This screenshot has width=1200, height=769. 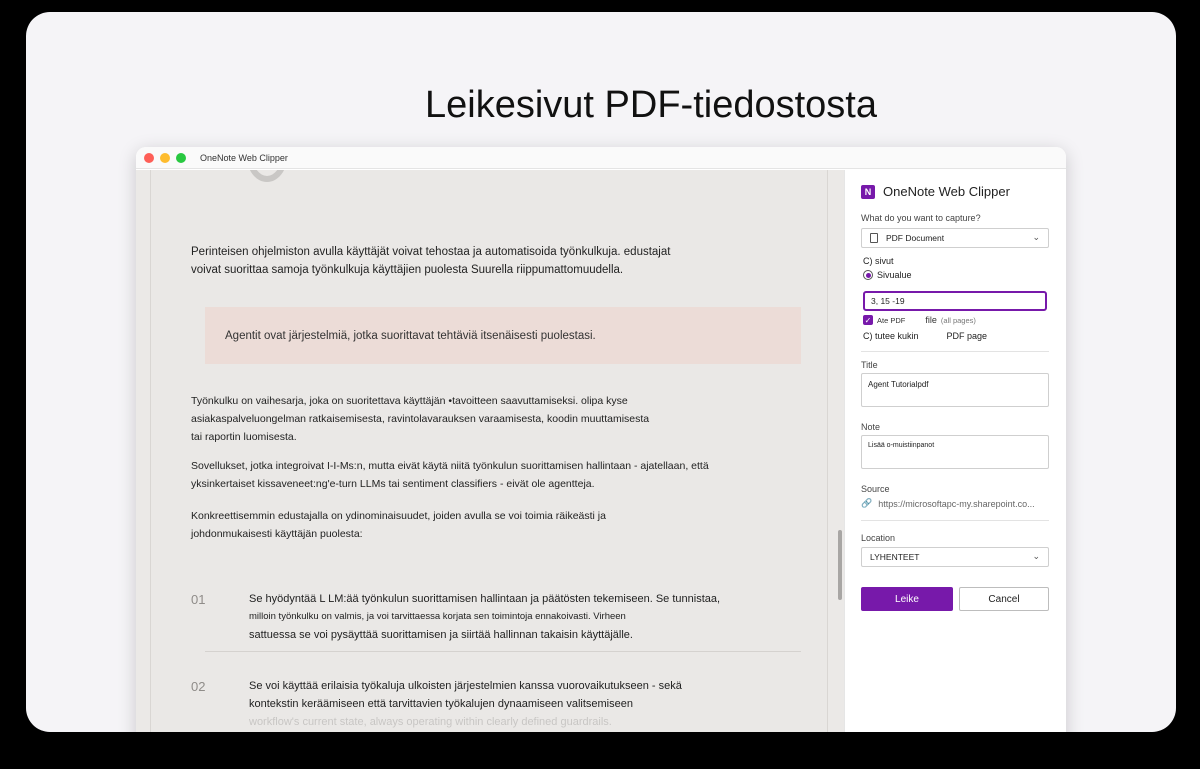 What do you see at coordinates (867, 503) in the screenshot?
I see `link-icon: 🔗` at bounding box center [867, 503].